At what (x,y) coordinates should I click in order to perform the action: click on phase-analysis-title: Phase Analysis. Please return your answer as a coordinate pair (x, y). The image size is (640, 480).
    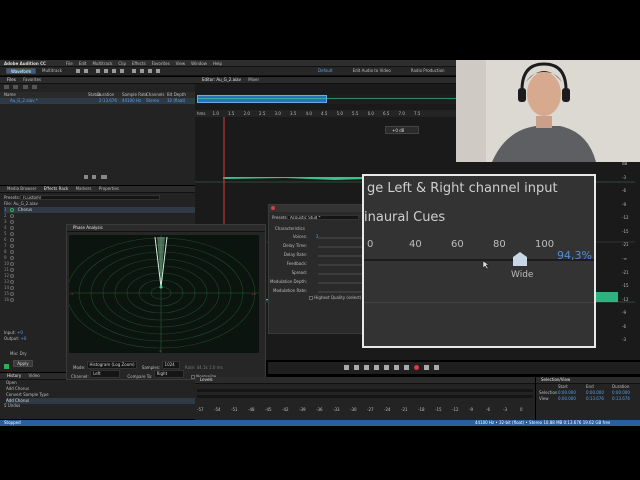
    Looking at the image, I should click on (88, 228).